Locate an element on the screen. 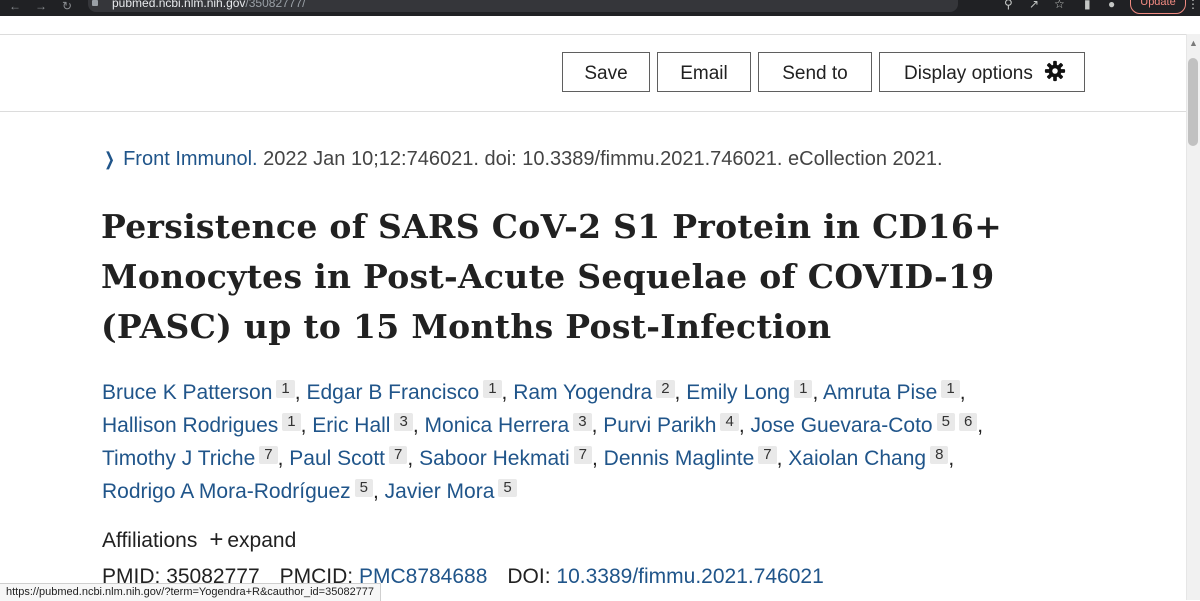 This screenshot has width=1200, height=601. send-to-button: Send to is located at coordinates (815, 72).